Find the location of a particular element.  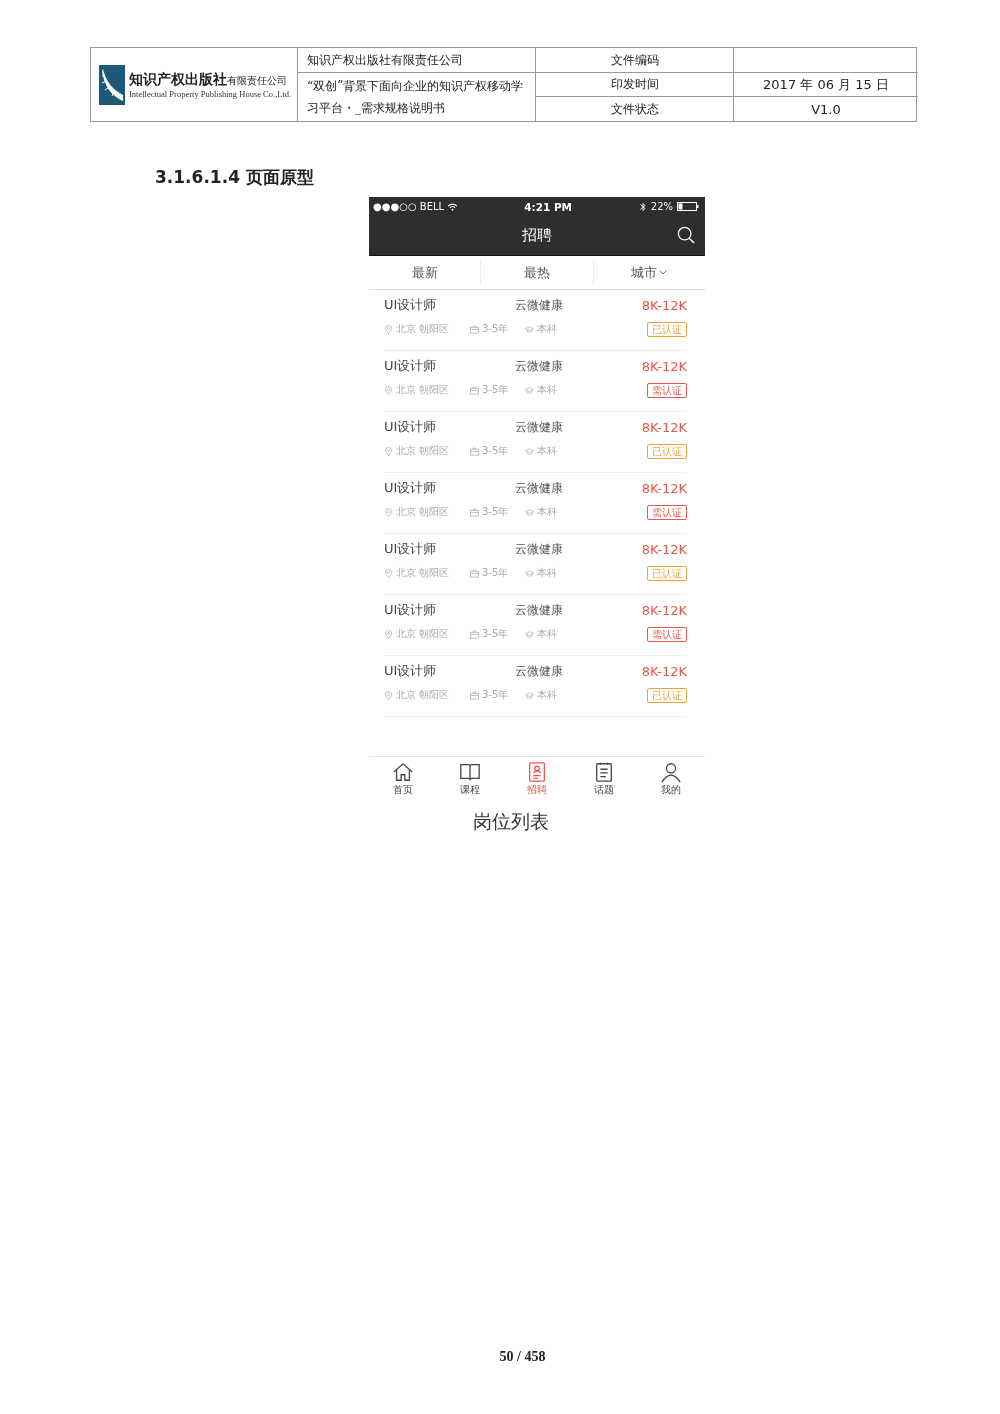

book-icon is located at coordinates (469, 772).